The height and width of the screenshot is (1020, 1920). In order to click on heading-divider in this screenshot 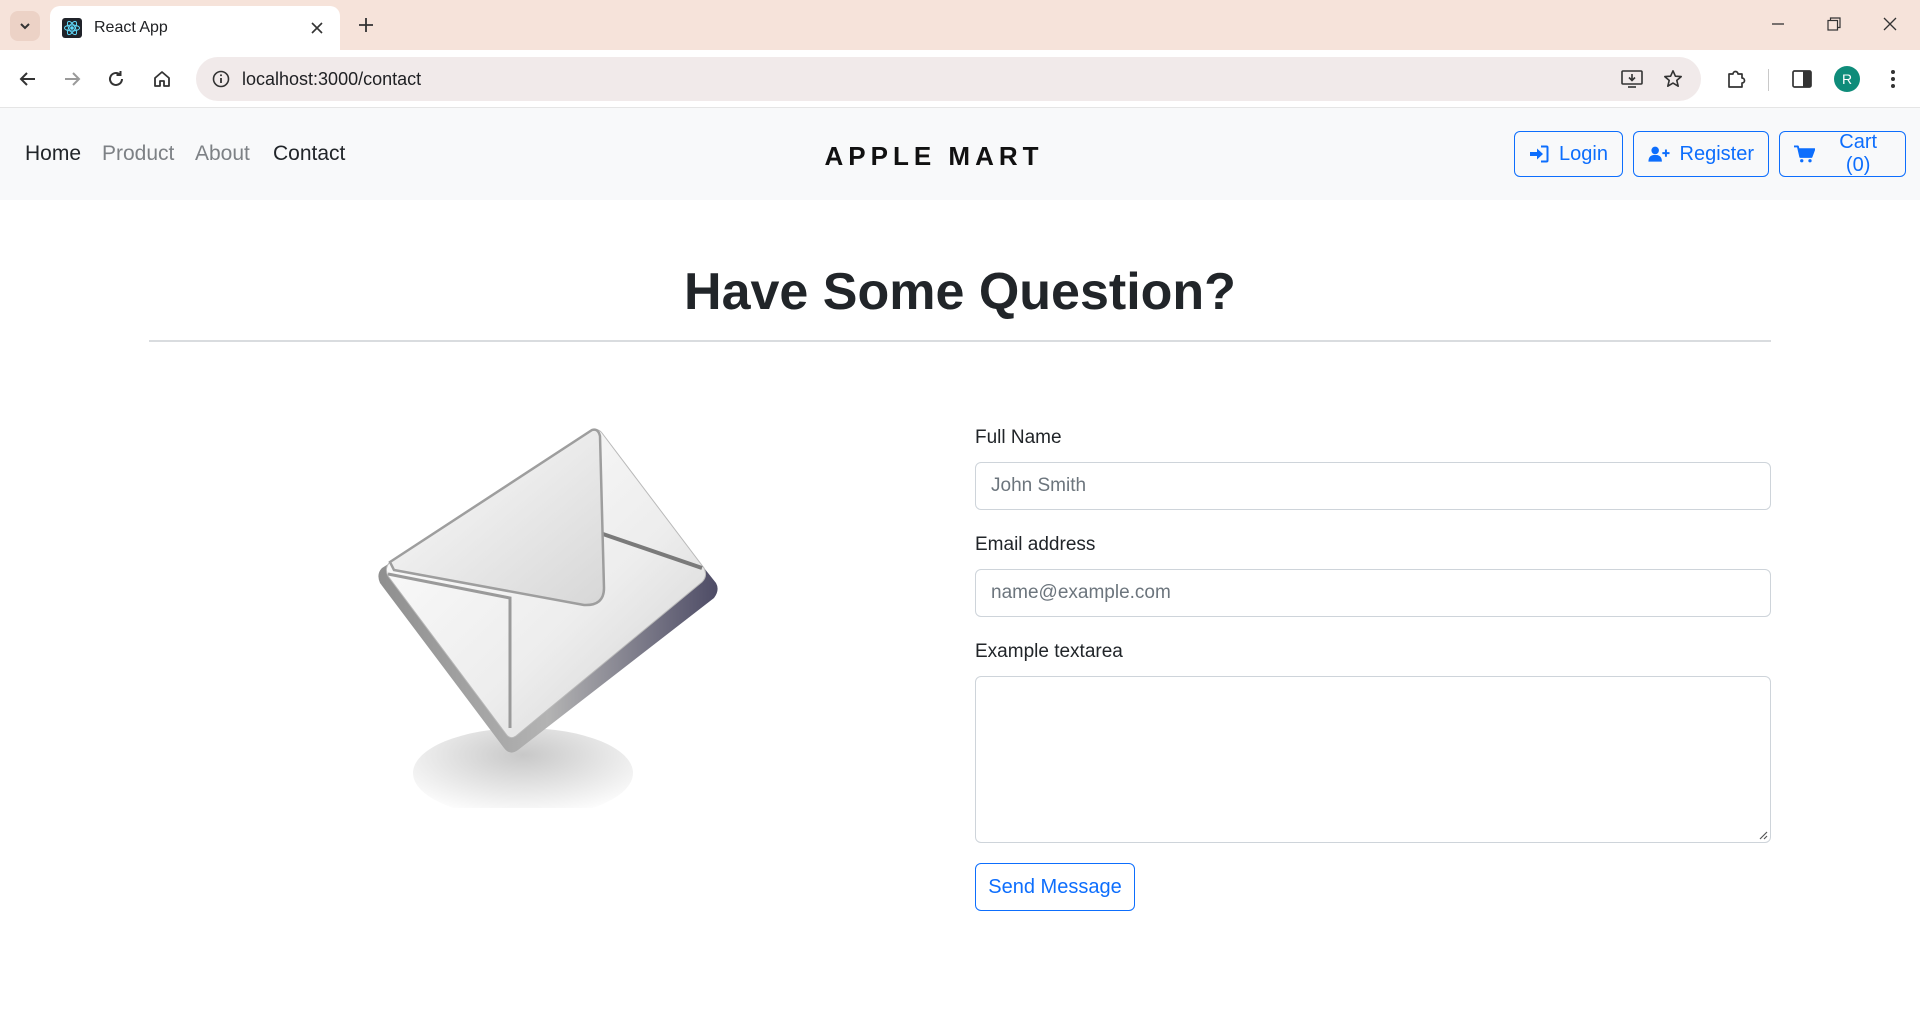, I will do `click(960, 341)`.